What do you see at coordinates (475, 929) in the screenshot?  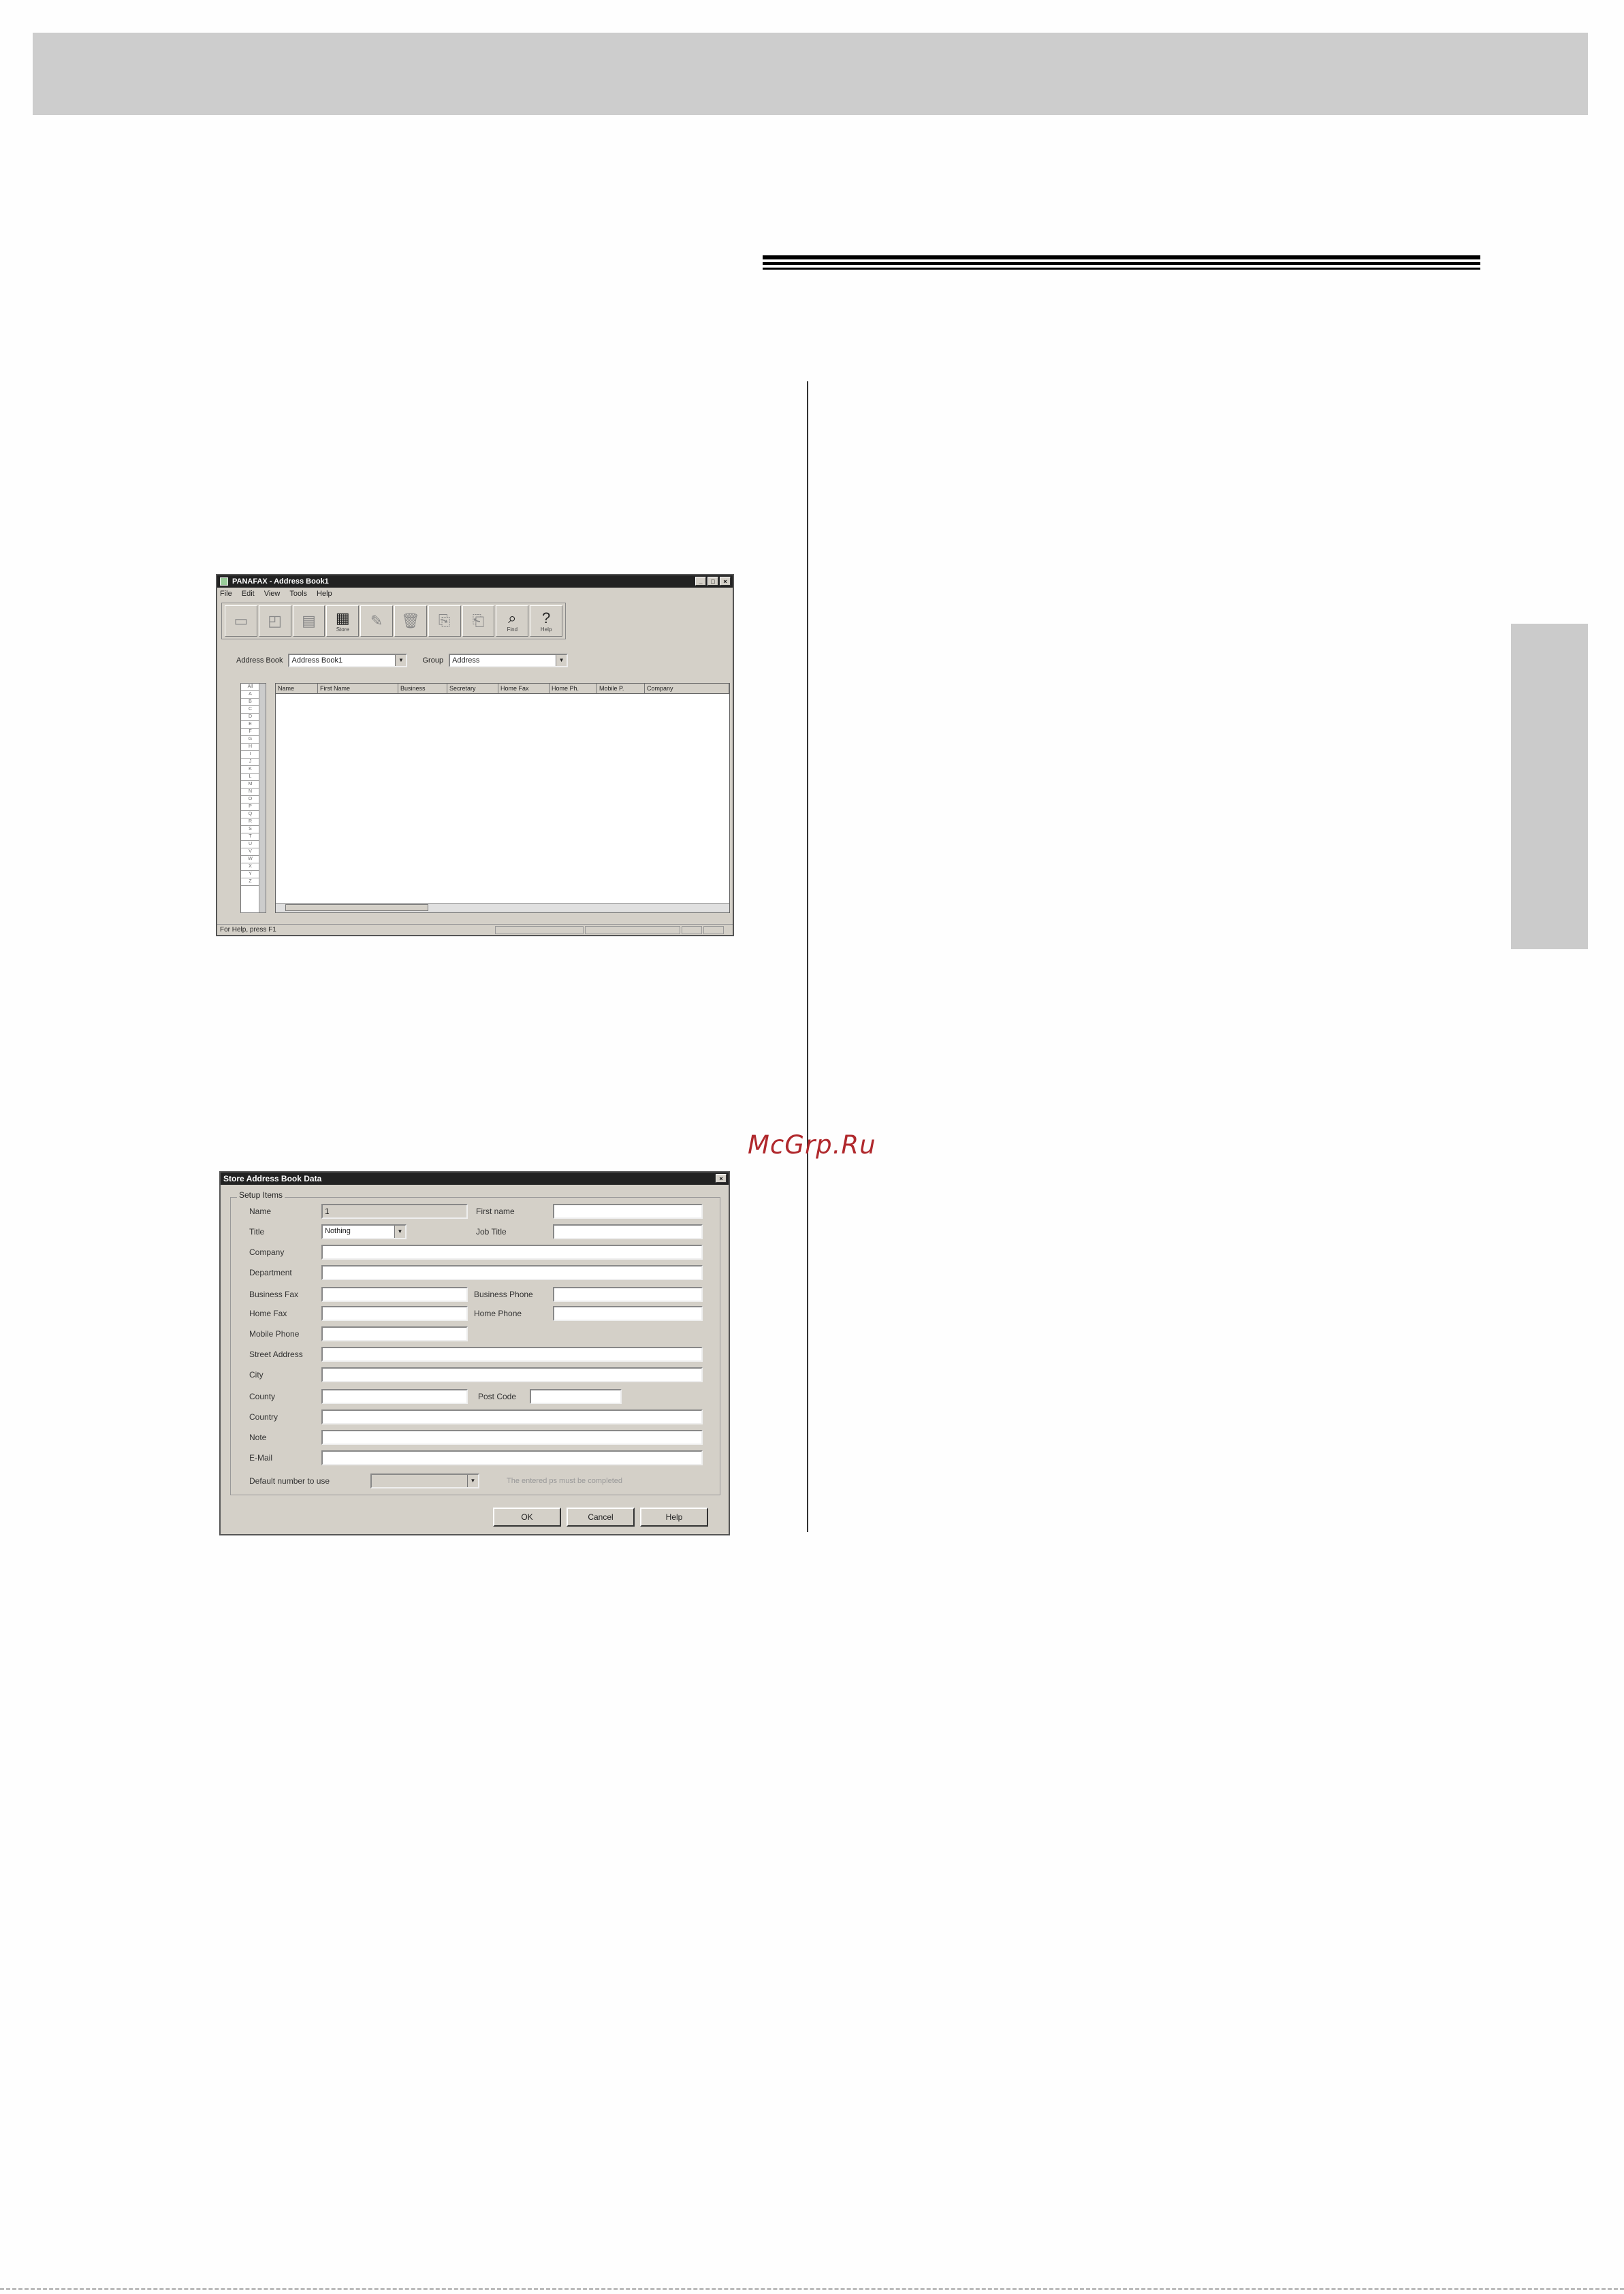 I see `status-bar: For Help, press F1` at bounding box center [475, 929].